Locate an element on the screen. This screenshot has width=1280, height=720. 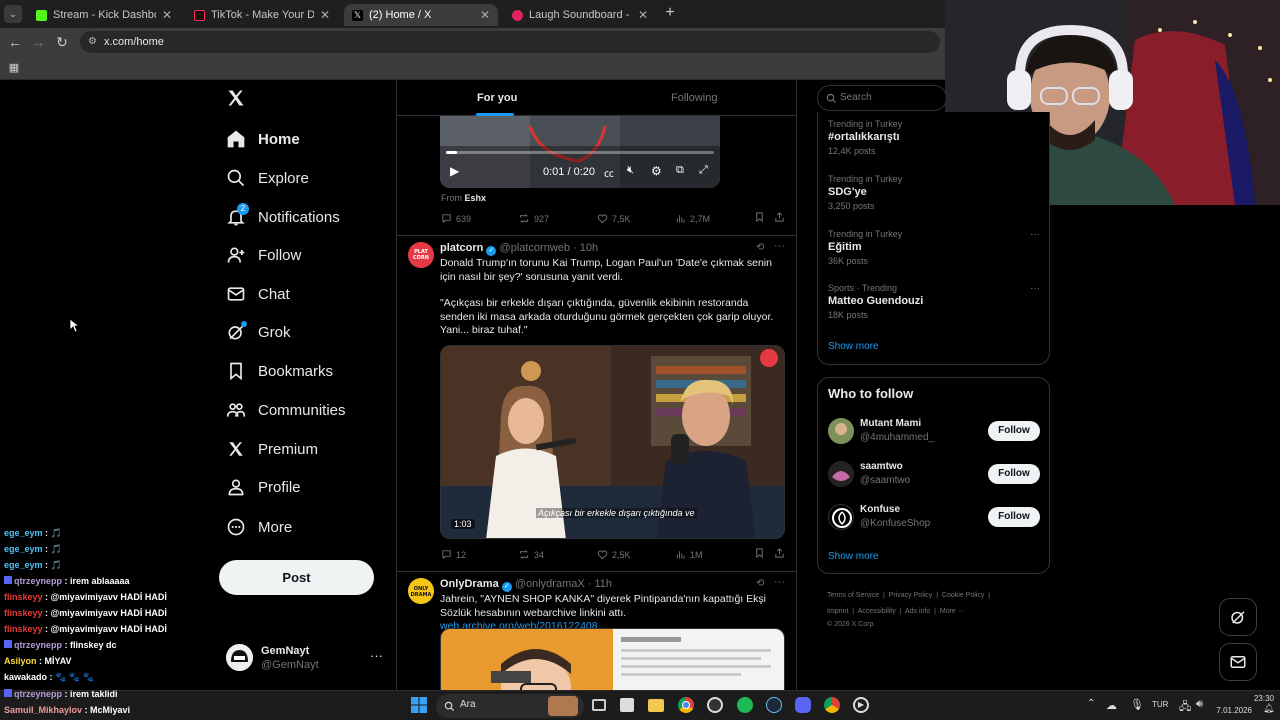
volume-icon: 🔊︎ is located at coordinates (1199, 704).